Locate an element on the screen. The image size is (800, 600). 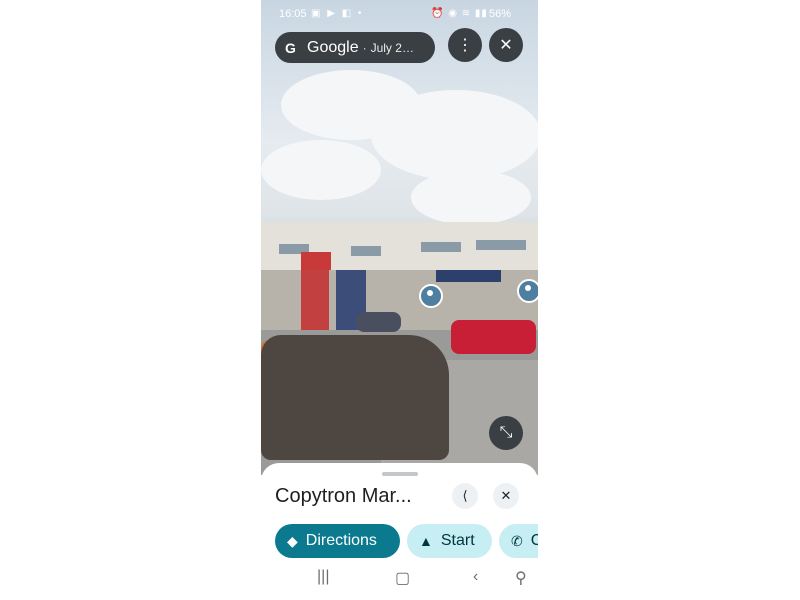
start-label: Start is located at coordinates (457, 540).